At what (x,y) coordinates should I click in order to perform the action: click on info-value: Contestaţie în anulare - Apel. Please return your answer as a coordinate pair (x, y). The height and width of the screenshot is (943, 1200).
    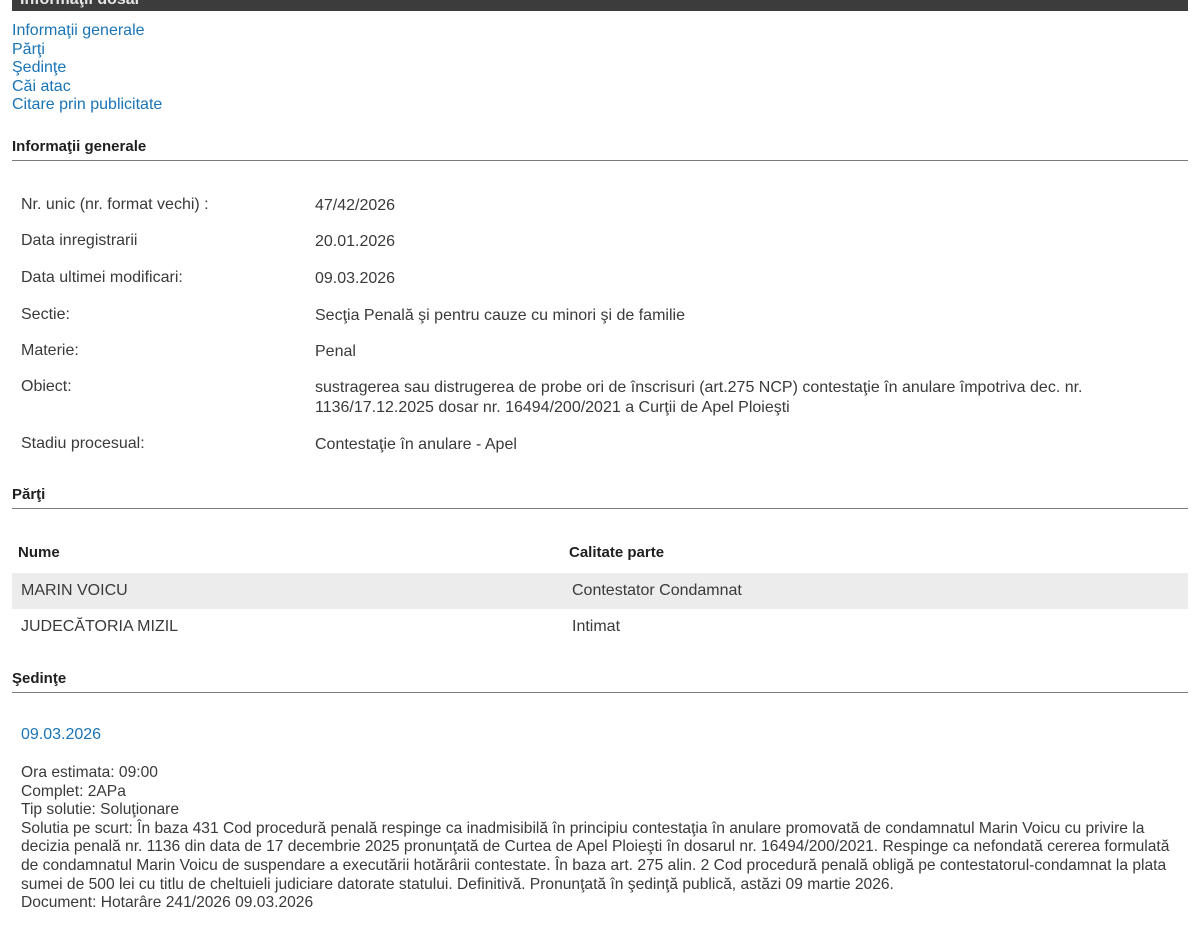
    Looking at the image, I should click on (416, 444).